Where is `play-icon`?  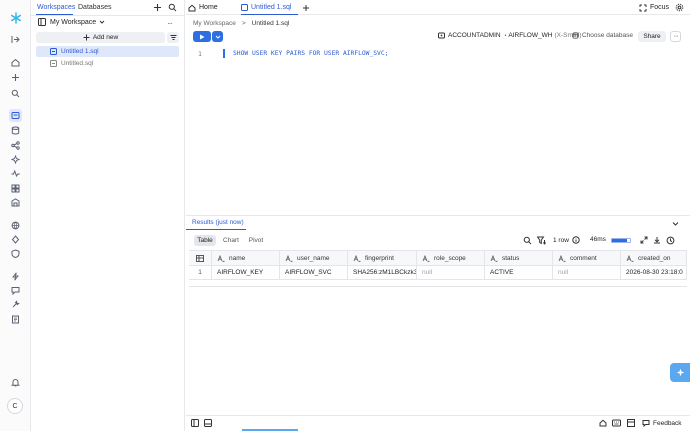
play-icon is located at coordinates (202, 36).